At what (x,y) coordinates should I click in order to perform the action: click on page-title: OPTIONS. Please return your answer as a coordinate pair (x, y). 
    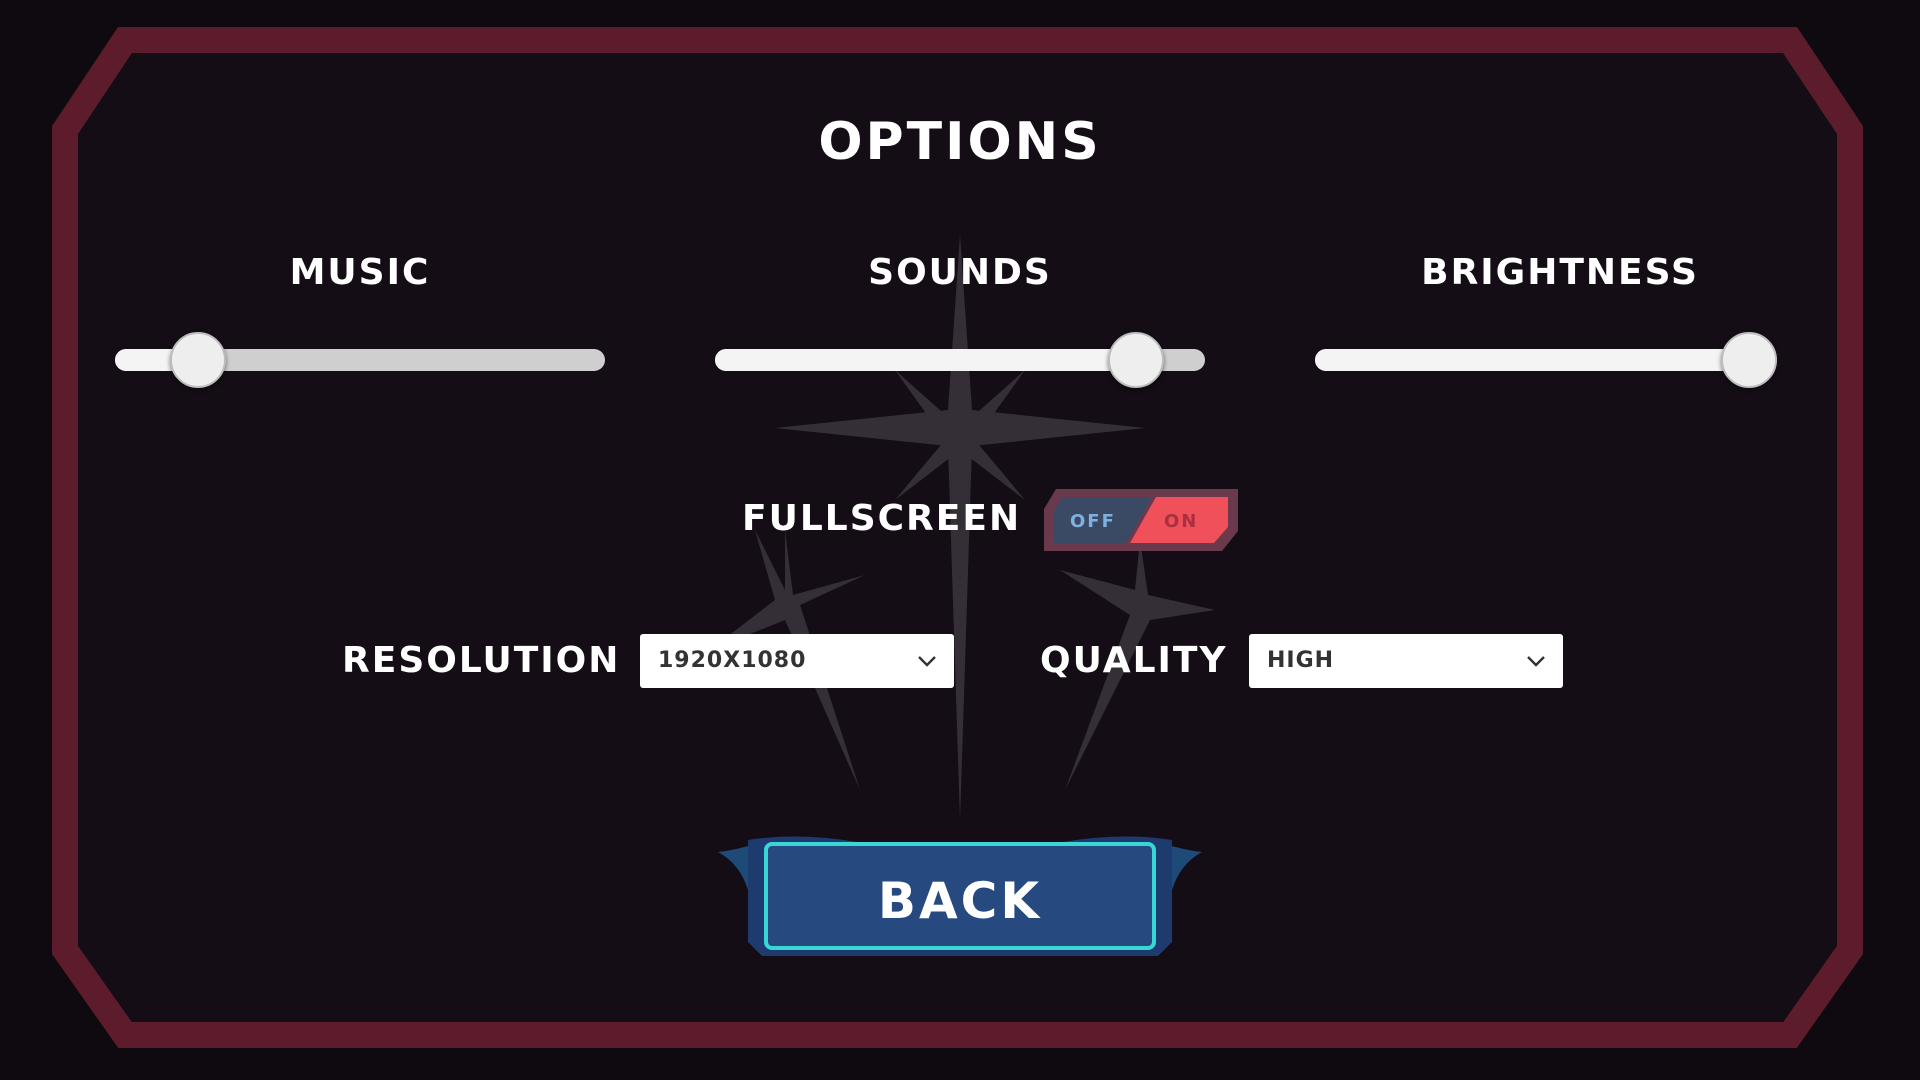
    Looking at the image, I should click on (960, 142).